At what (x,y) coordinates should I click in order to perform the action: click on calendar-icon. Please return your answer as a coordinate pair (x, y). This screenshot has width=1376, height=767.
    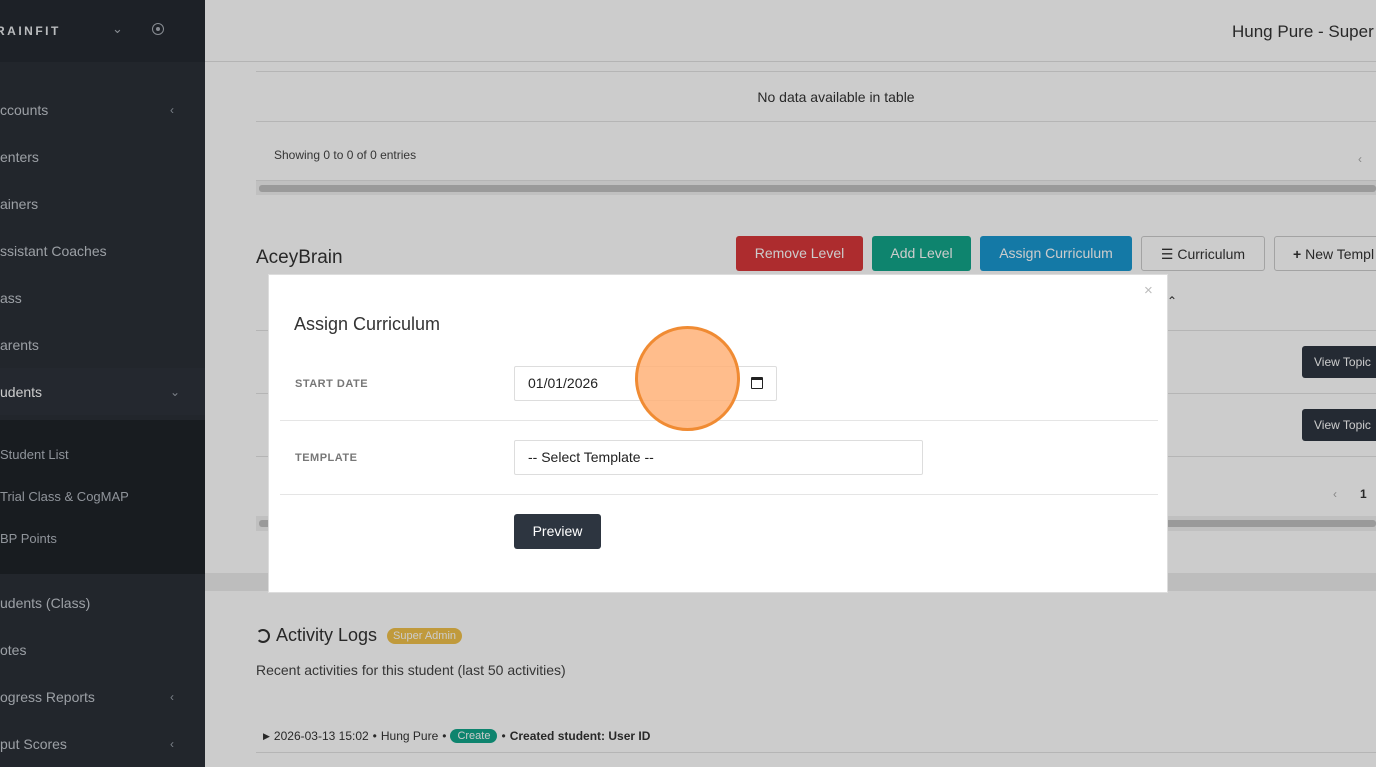
    Looking at the image, I should click on (757, 383).